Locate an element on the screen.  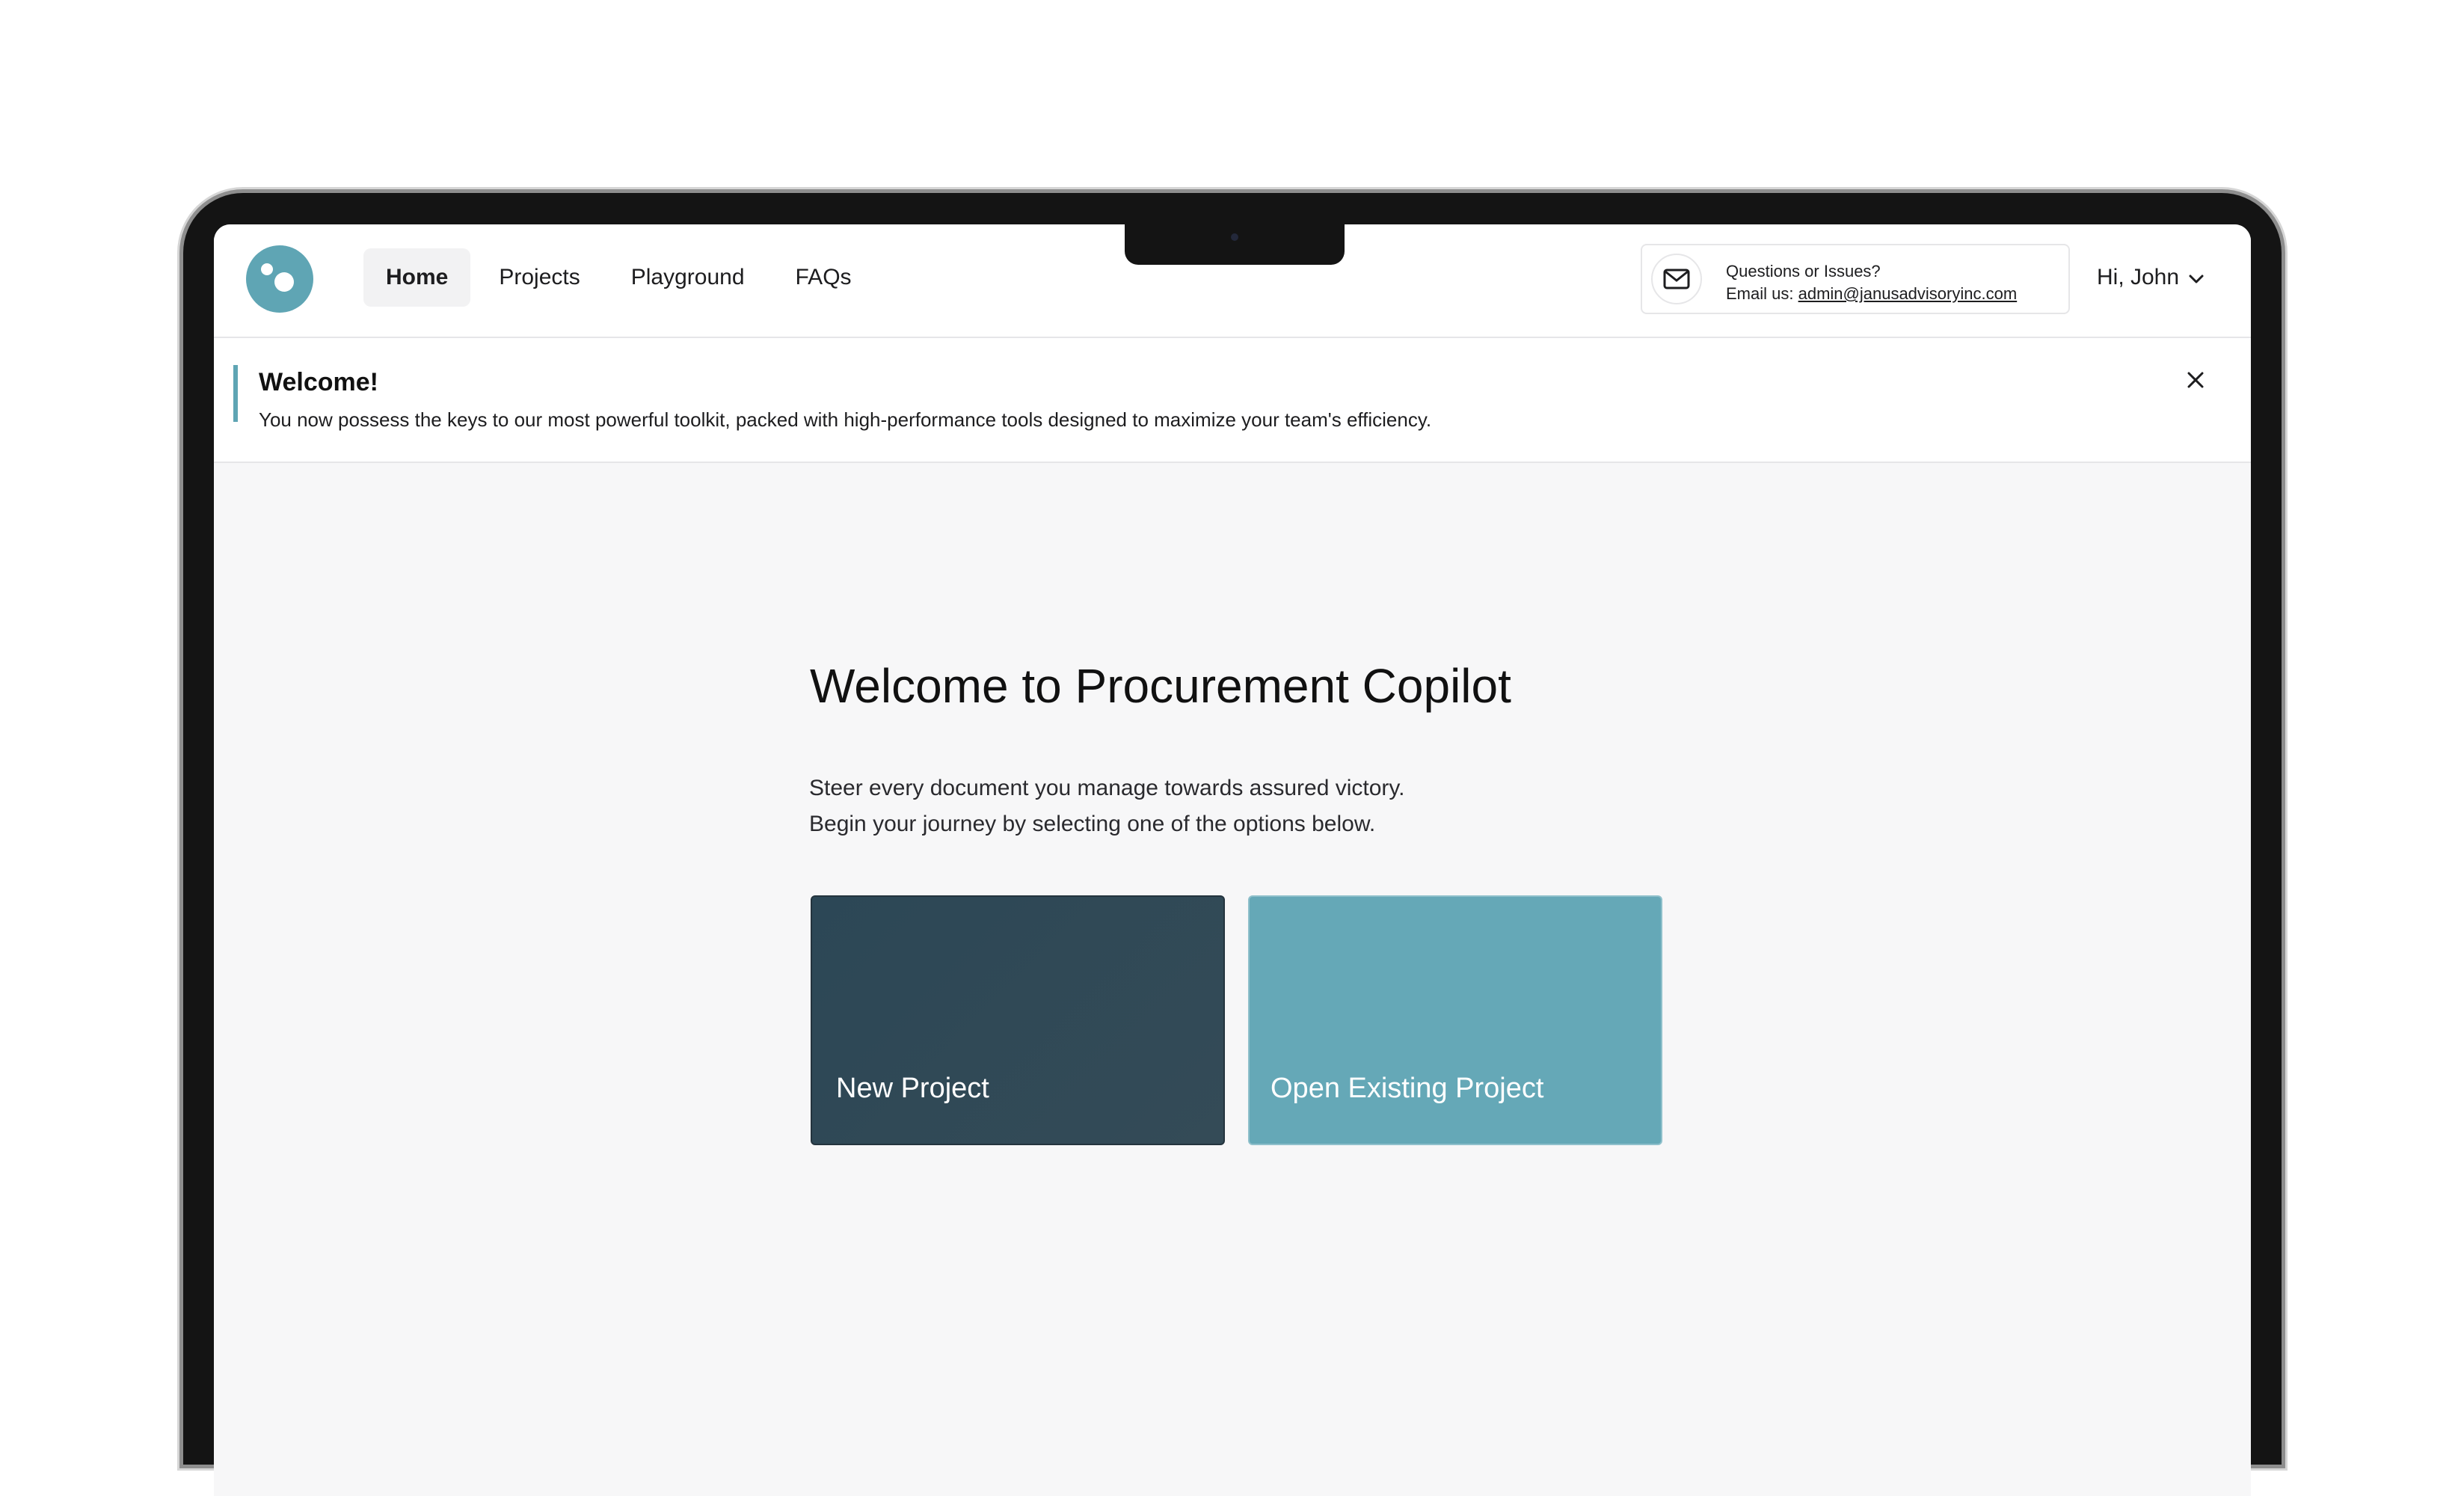
camera-icon is located at coordinates (1234, 237).